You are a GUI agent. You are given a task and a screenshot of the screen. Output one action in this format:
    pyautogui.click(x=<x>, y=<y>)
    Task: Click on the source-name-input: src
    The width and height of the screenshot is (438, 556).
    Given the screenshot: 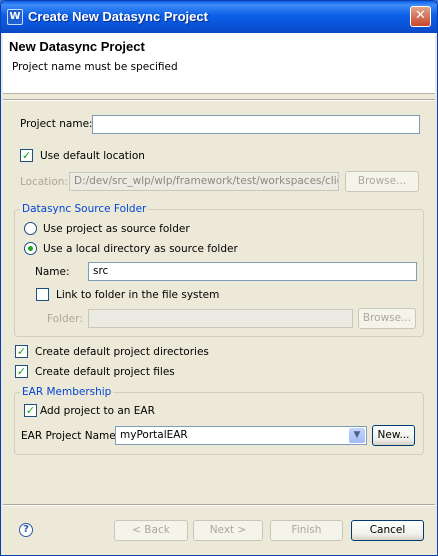 What is the action you would take?
    pyautogui.click(x=252, y=271)
    